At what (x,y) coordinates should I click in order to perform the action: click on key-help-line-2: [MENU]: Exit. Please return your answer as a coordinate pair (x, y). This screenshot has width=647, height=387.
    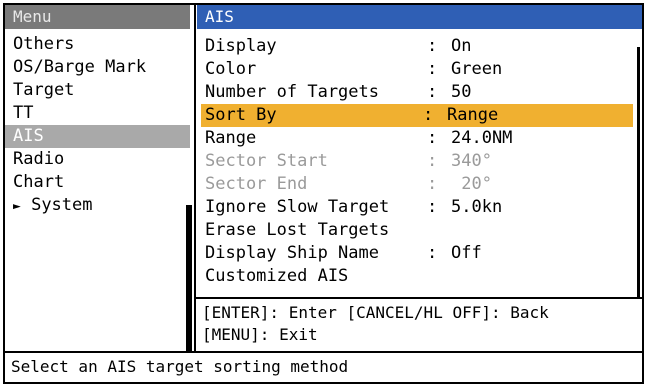
    Looking at the image, I should click on (260, 334).